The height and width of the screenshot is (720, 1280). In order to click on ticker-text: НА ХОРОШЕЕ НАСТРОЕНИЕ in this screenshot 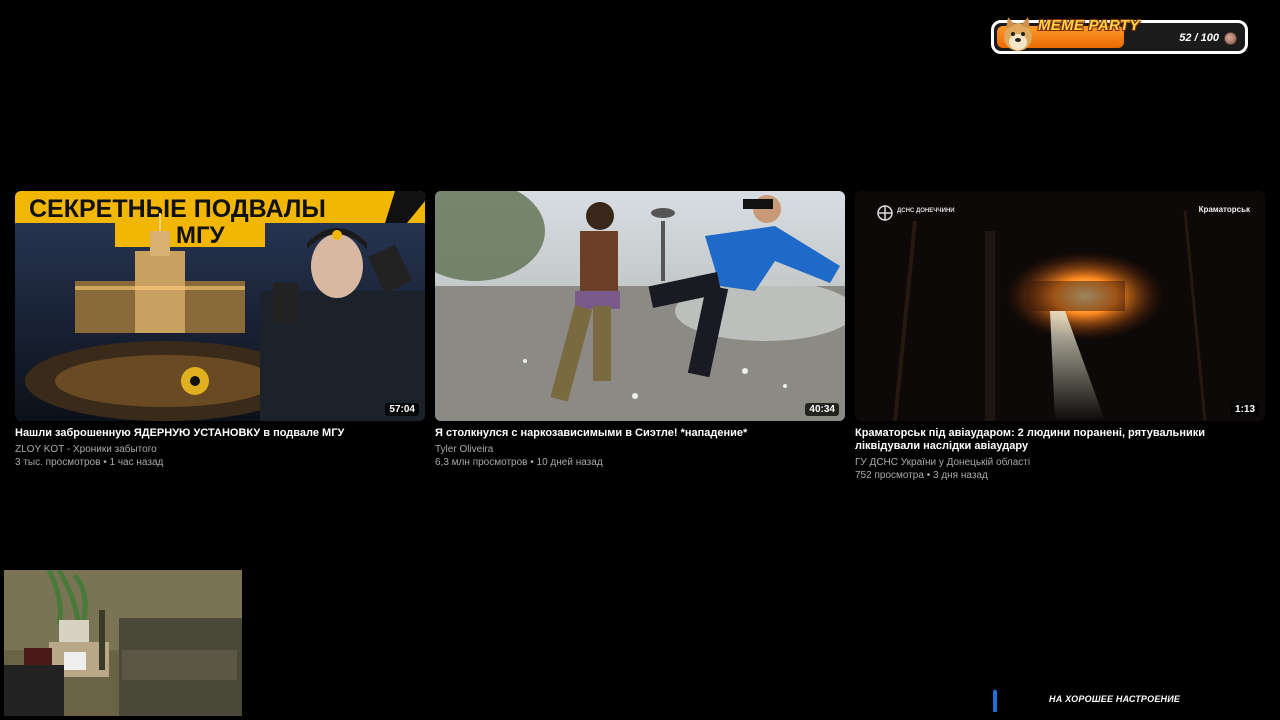, I will do `click(1115, 699)`.